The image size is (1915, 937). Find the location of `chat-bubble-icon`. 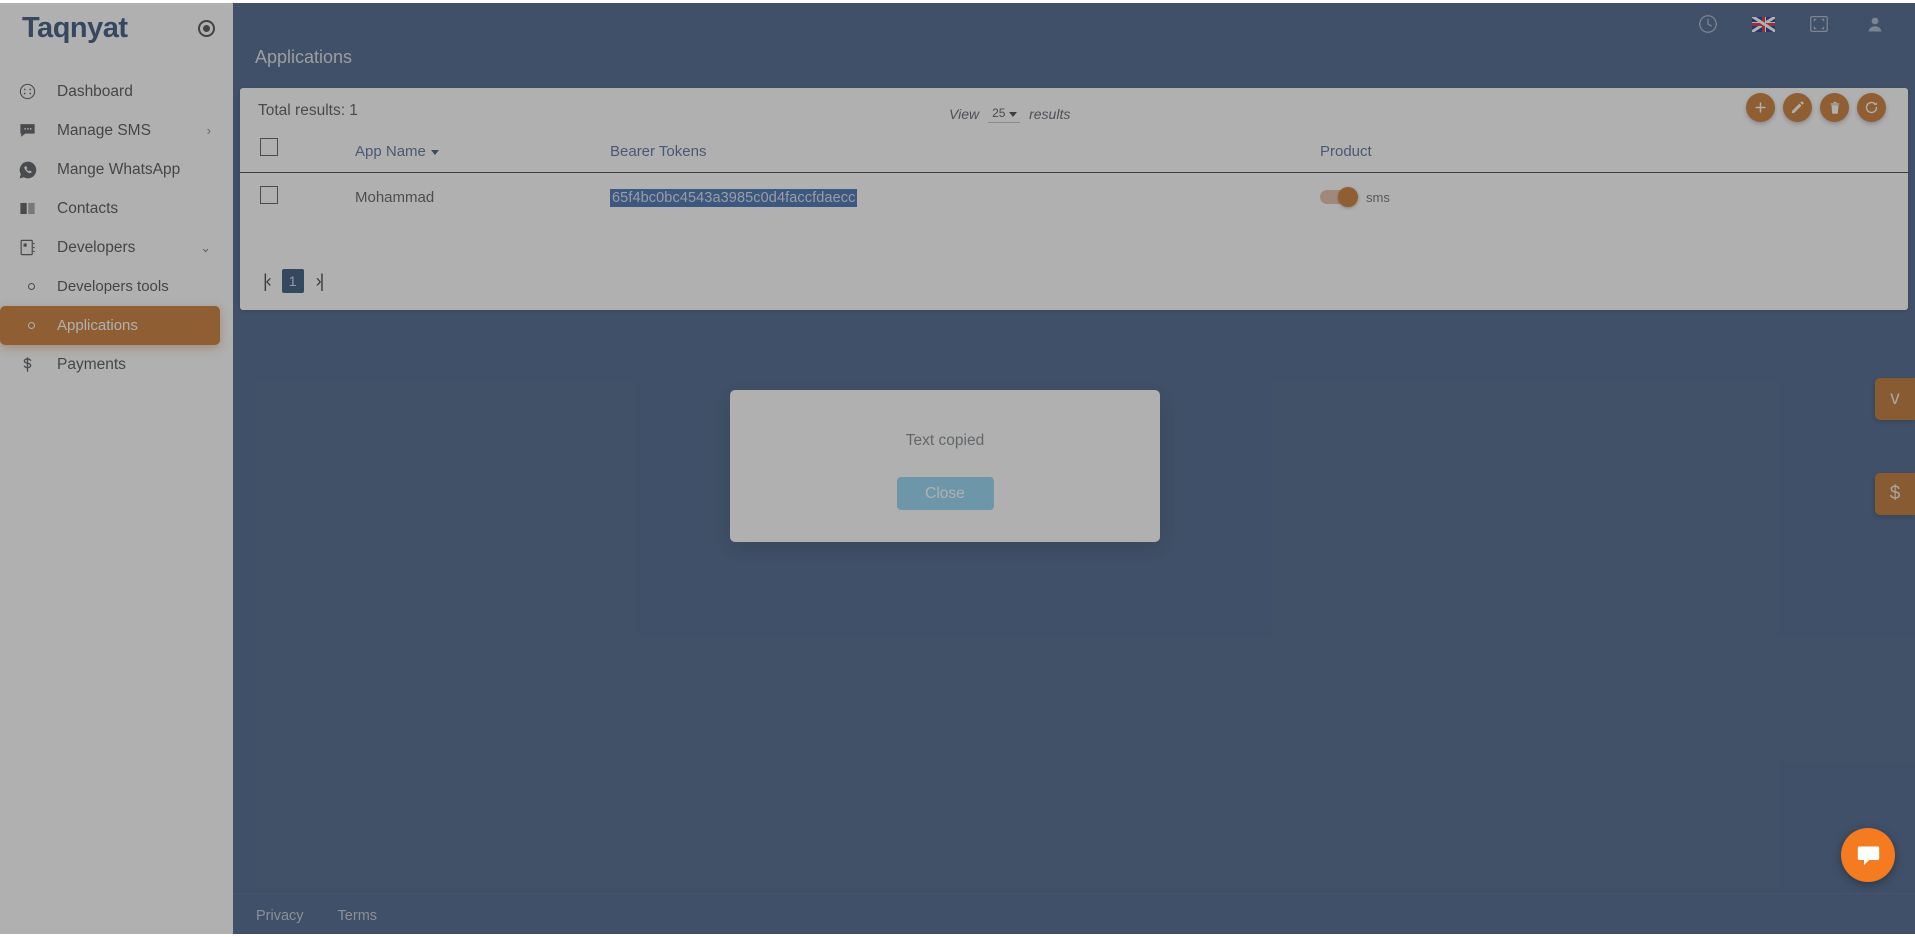

chat-bubble-icon is located at coordinates (1868, 855).